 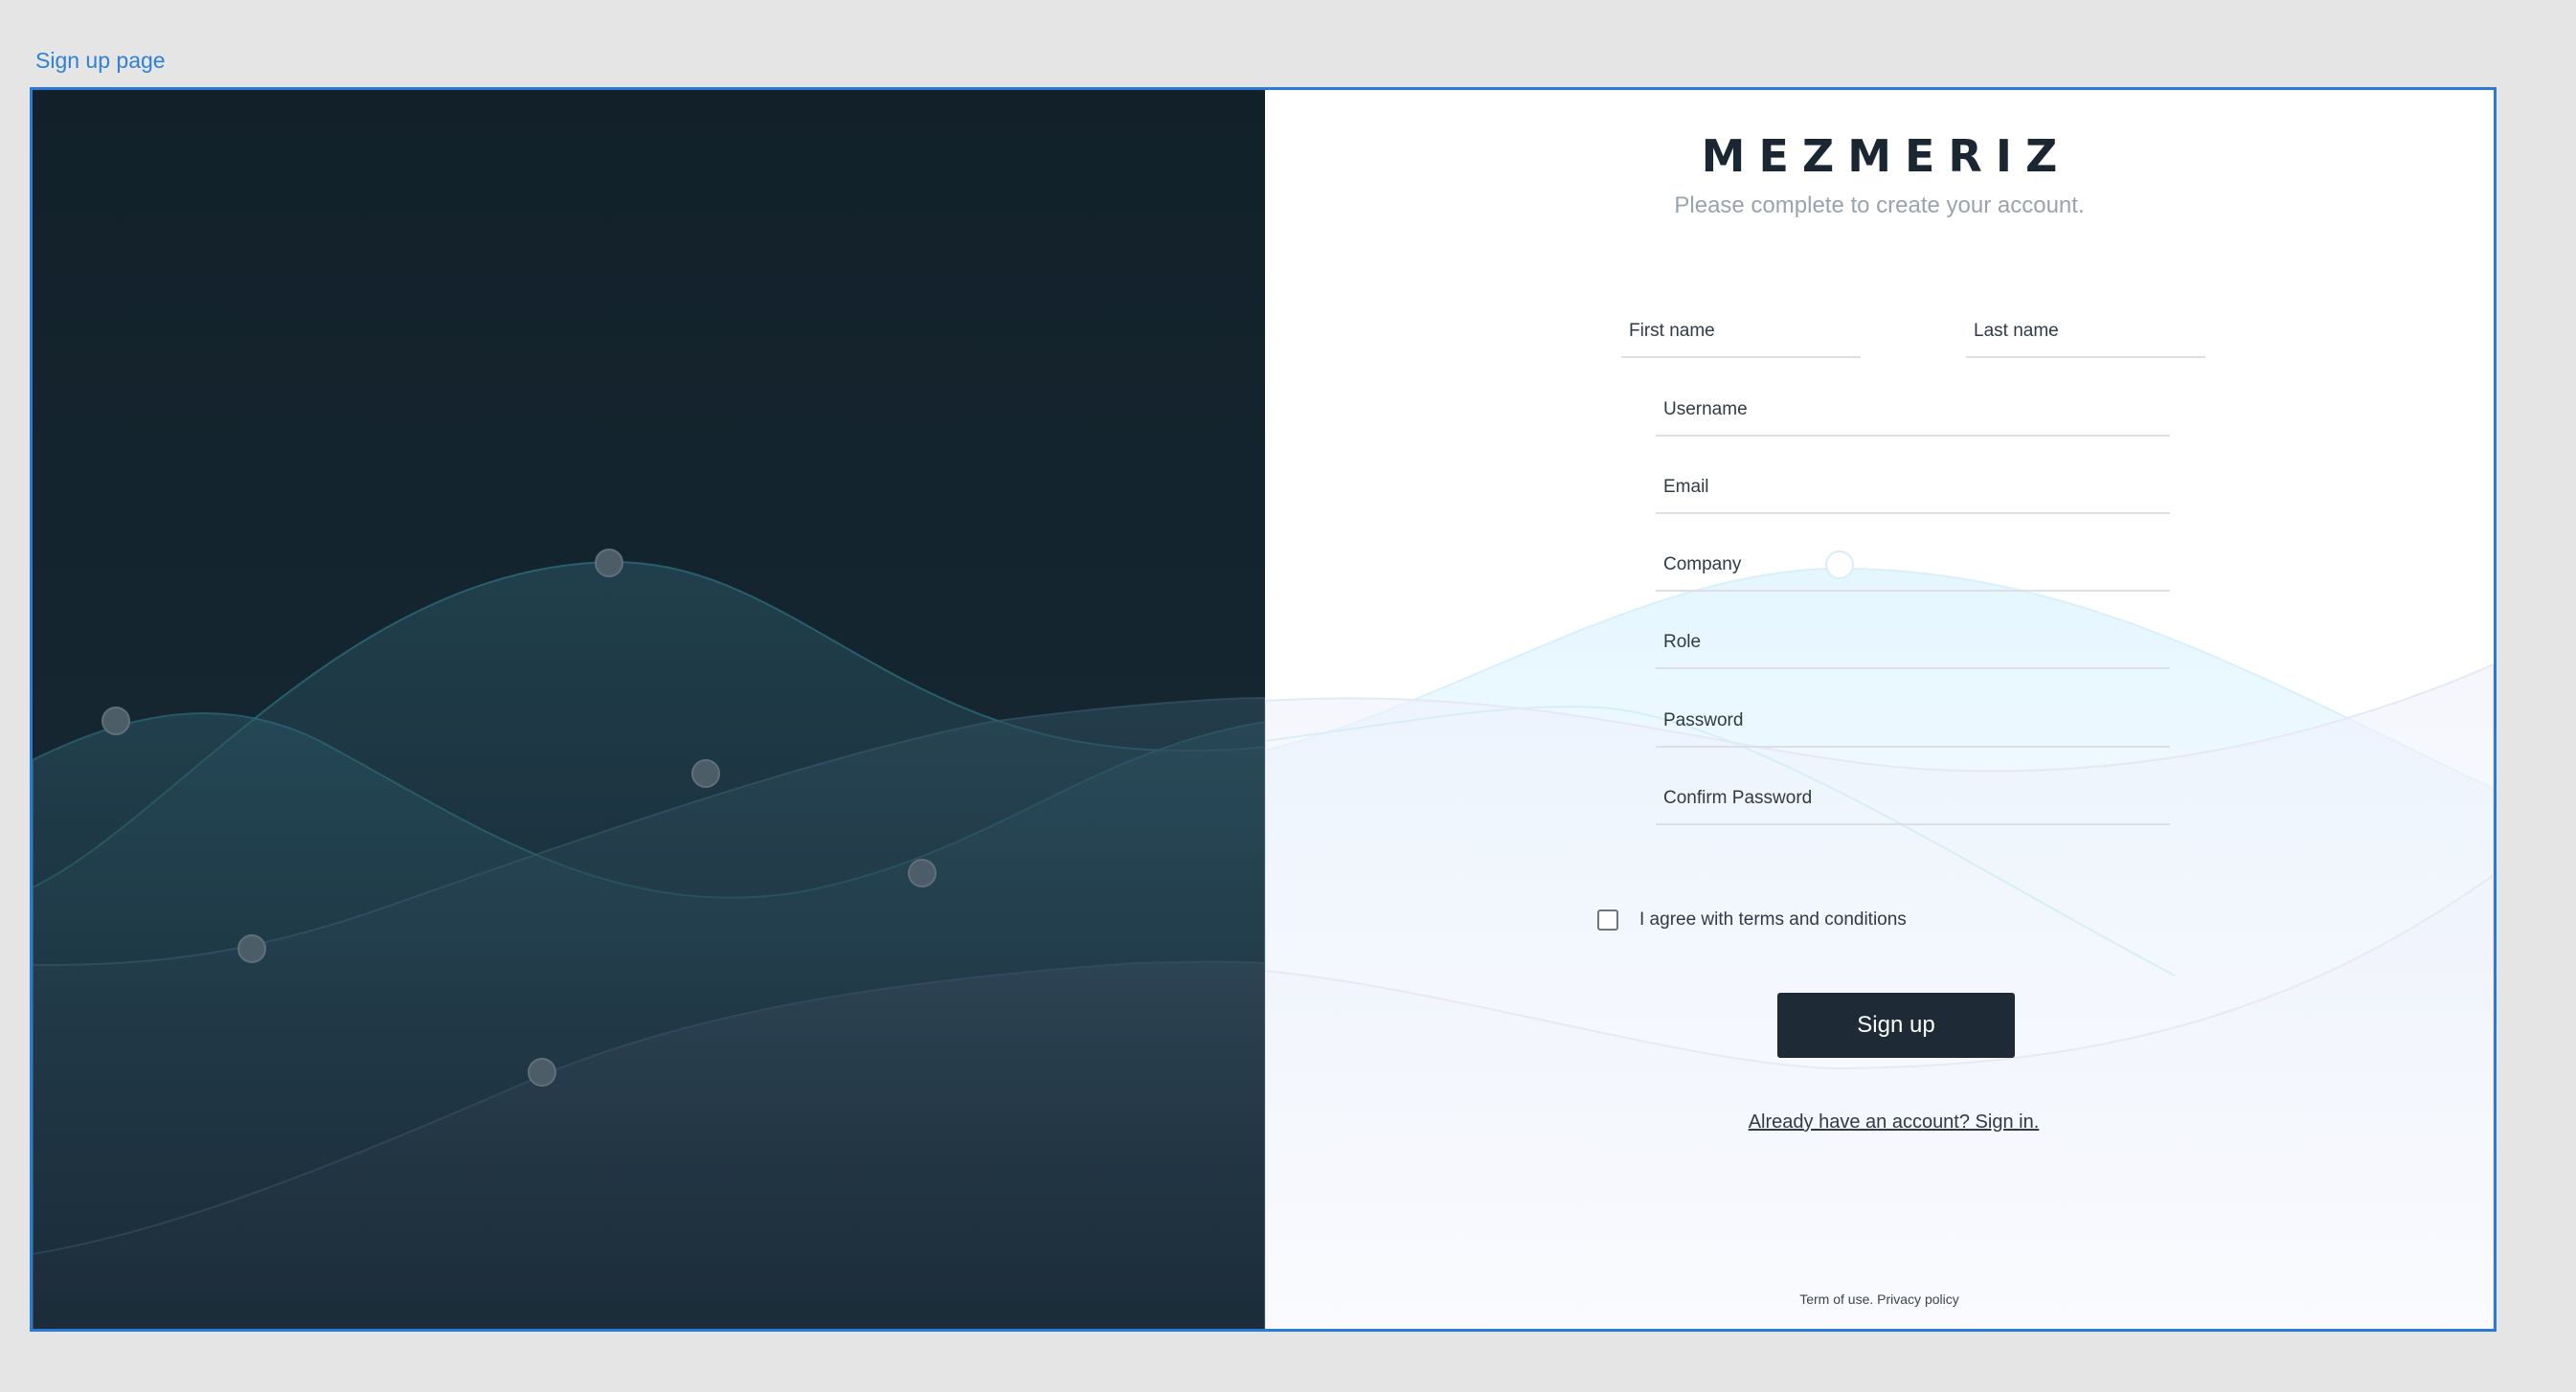 I want to click on username-input, so click(x=1913, y=409).